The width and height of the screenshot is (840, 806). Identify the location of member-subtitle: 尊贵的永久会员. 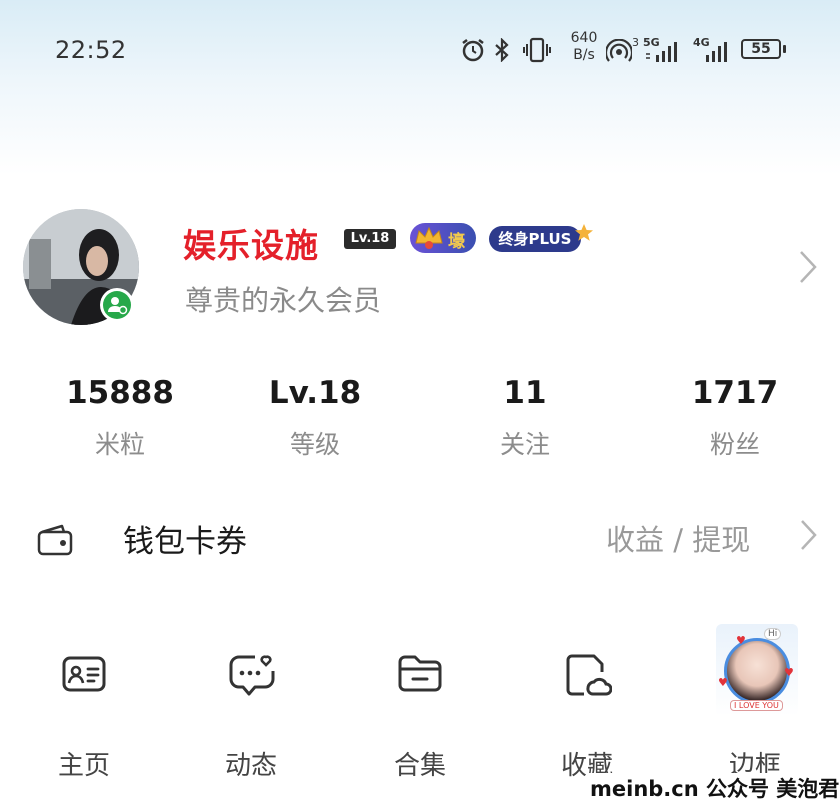
(283, 300).